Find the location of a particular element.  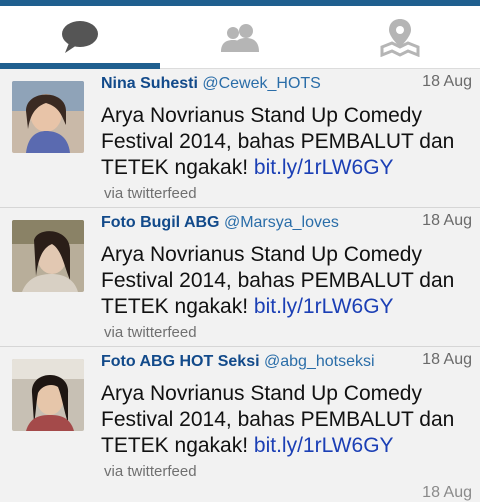

tab-timeline is located at coordinates (80, 37).